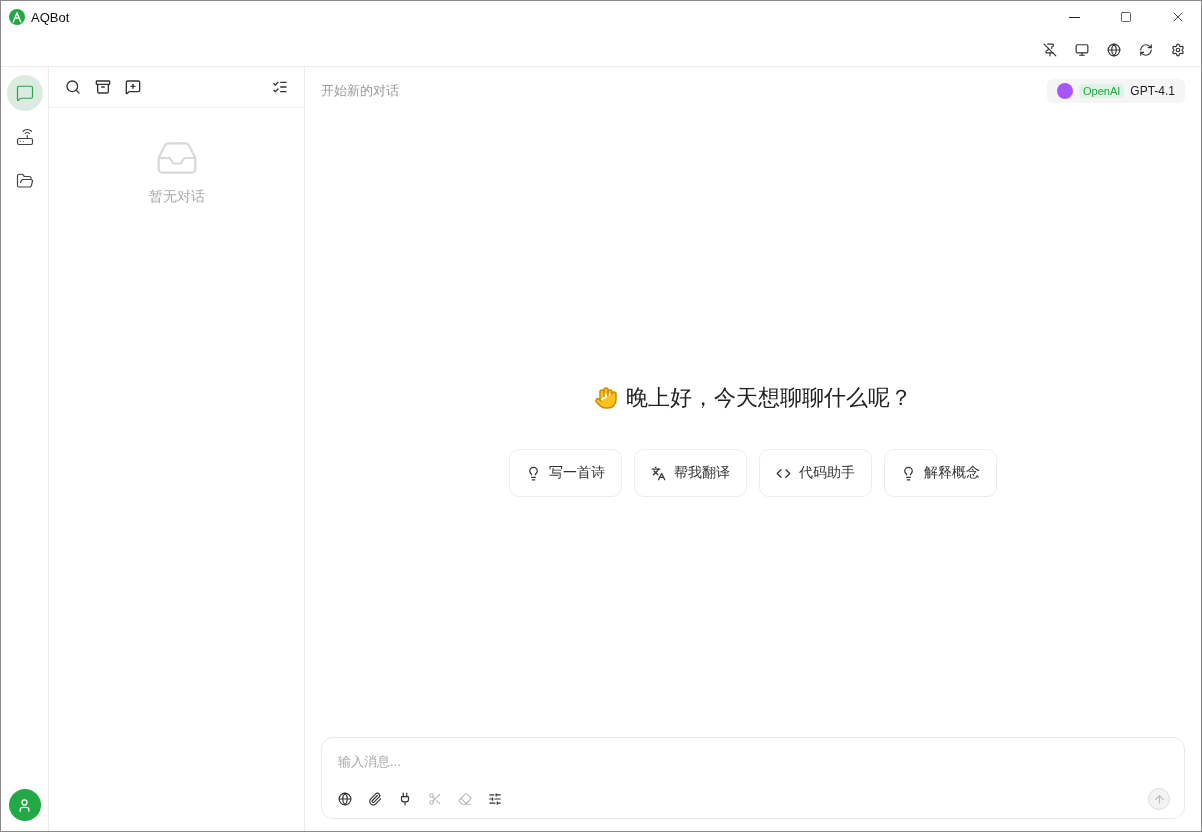  What do you see at coordinates (1074, 17) in the screenshot?
I see `minimize-icon` at bounding box center [1074, 17].